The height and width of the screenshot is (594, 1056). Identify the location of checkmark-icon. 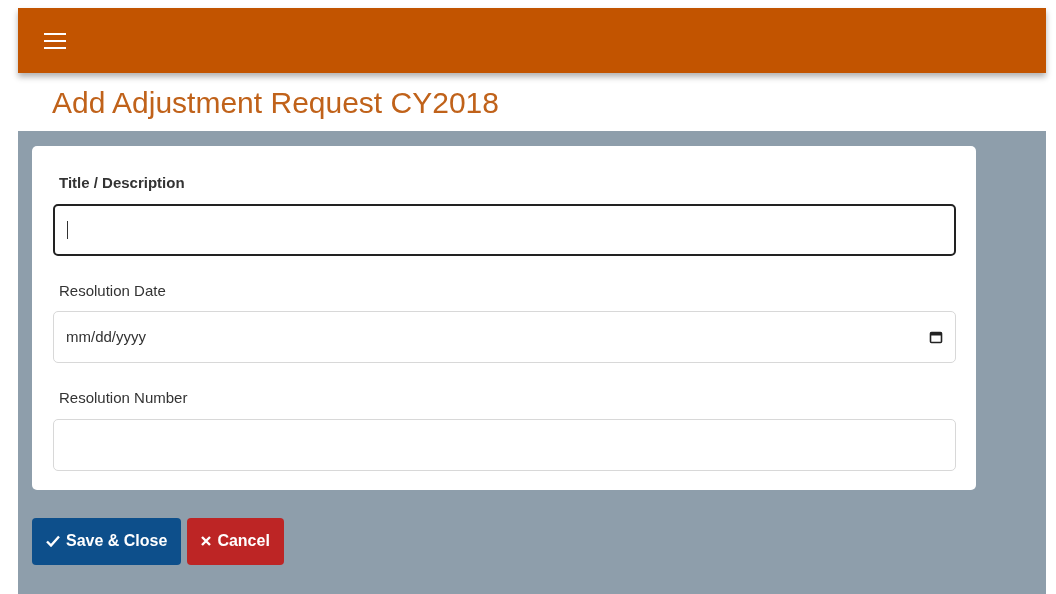
(53, 541).